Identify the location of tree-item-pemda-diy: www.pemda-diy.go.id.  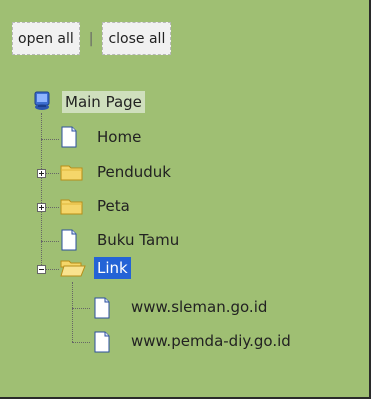
(211, 341).